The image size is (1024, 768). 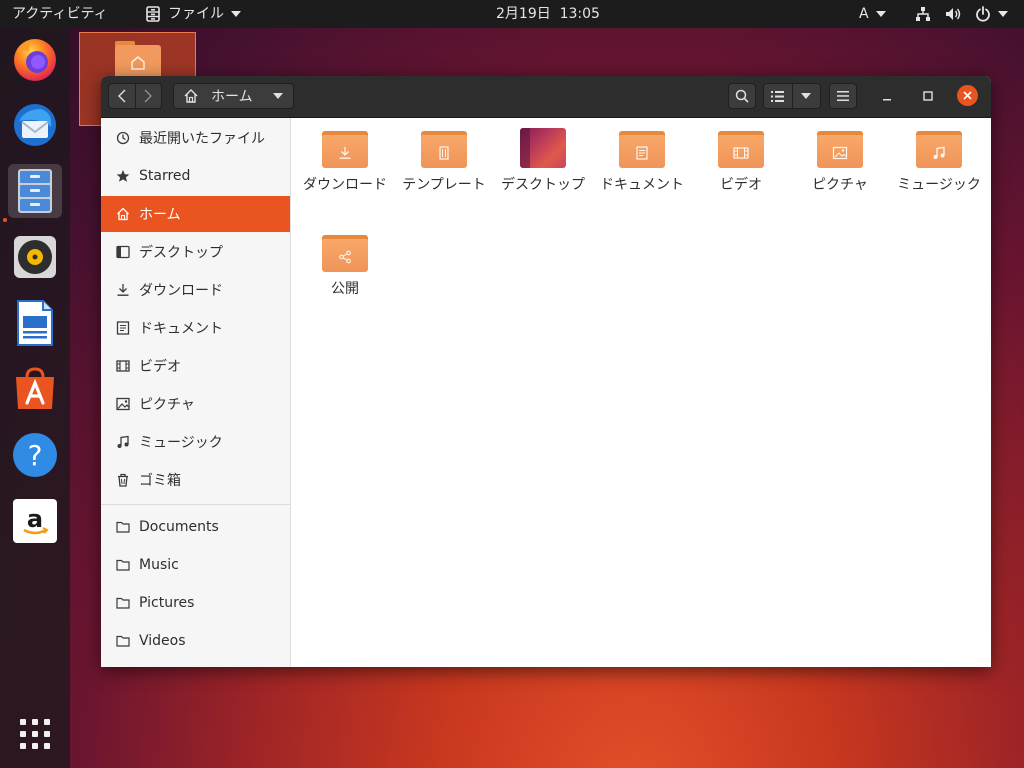 I want to click on file-item-label: ドキュメント, so click(x=642, y=185).